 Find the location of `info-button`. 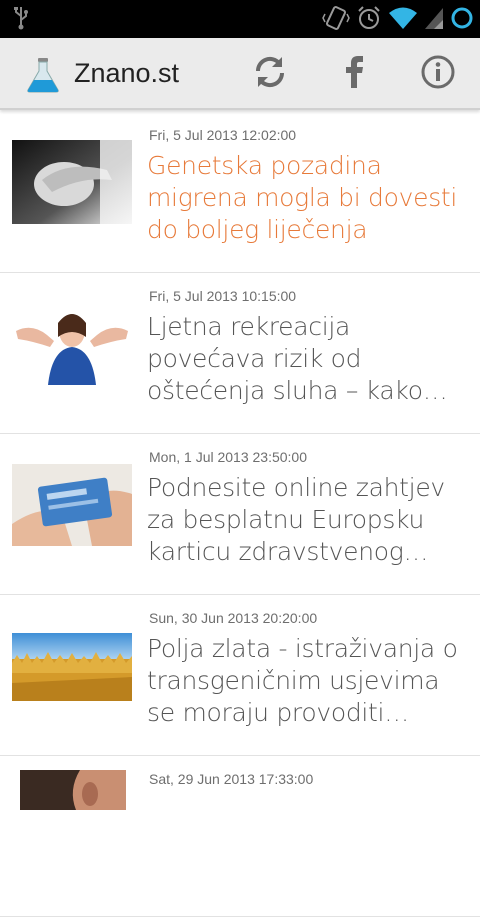

info-button is located at coordinates (438, 74).